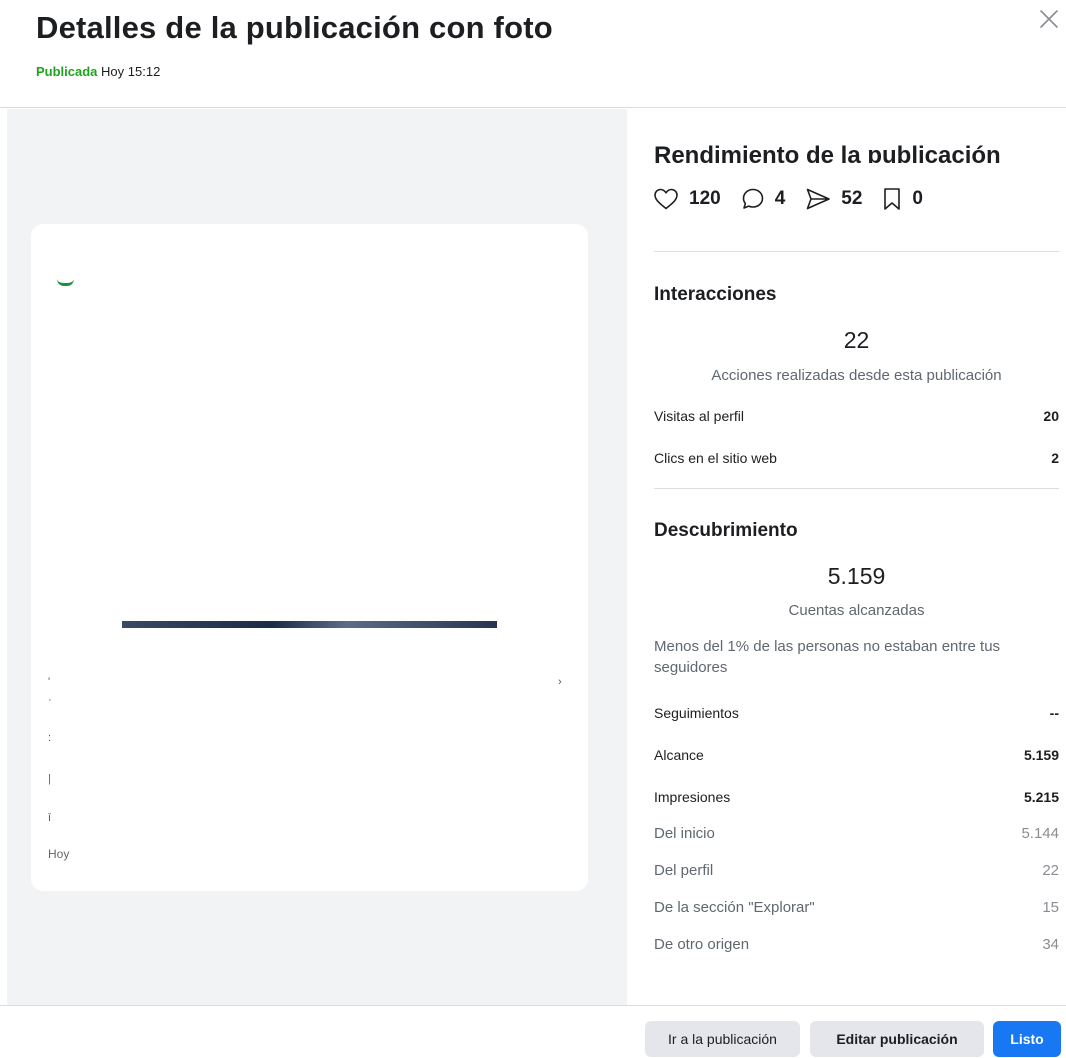  Describe the element at coordinates (1054, 713) in the screenshot. I see `stat-value: --` at that location.